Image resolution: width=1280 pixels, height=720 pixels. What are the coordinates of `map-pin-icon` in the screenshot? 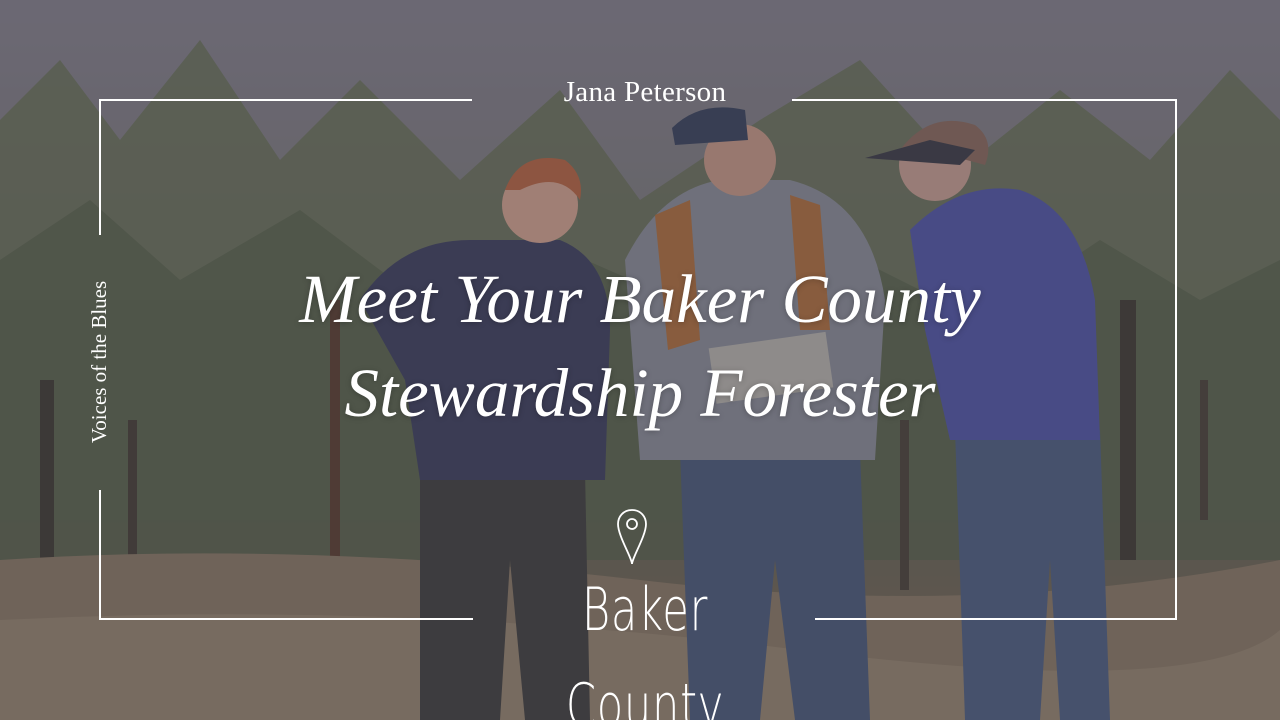 It's located at (632, 537).